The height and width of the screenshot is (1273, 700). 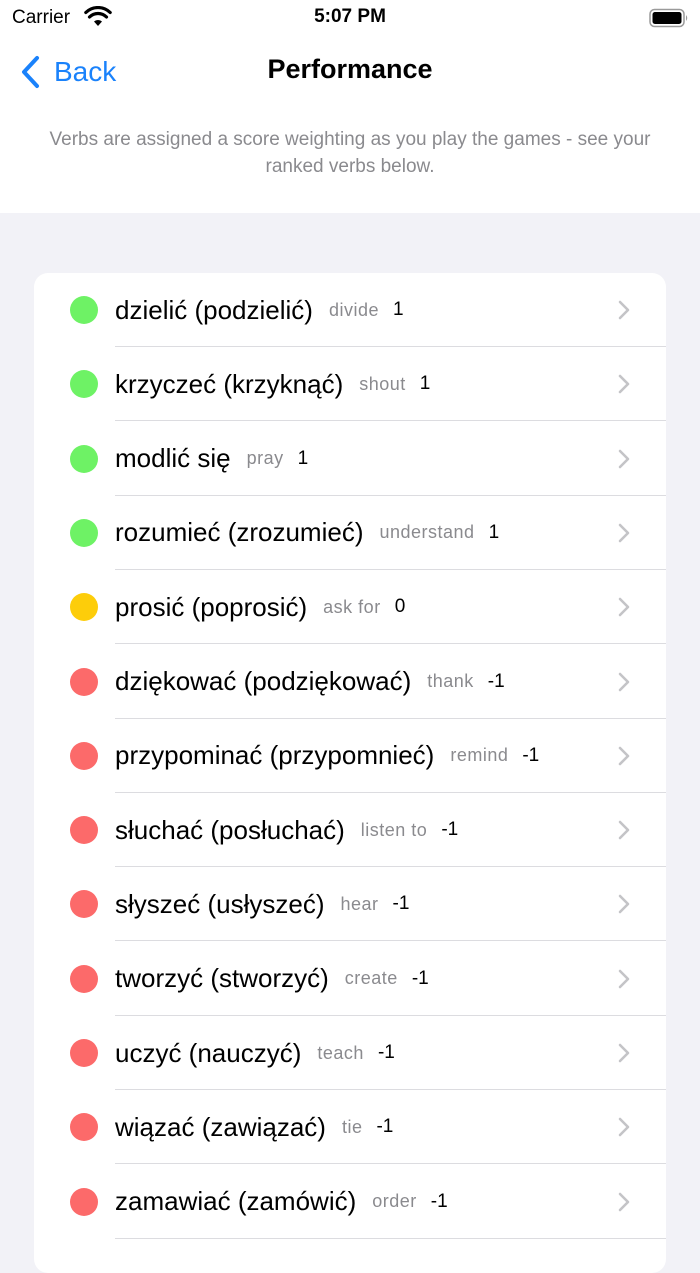 What do you see at coordinates (230, 829) in the screenshot?
I see `verb-label: słuchać (posłuchać)` at bounding box center [230, 829].